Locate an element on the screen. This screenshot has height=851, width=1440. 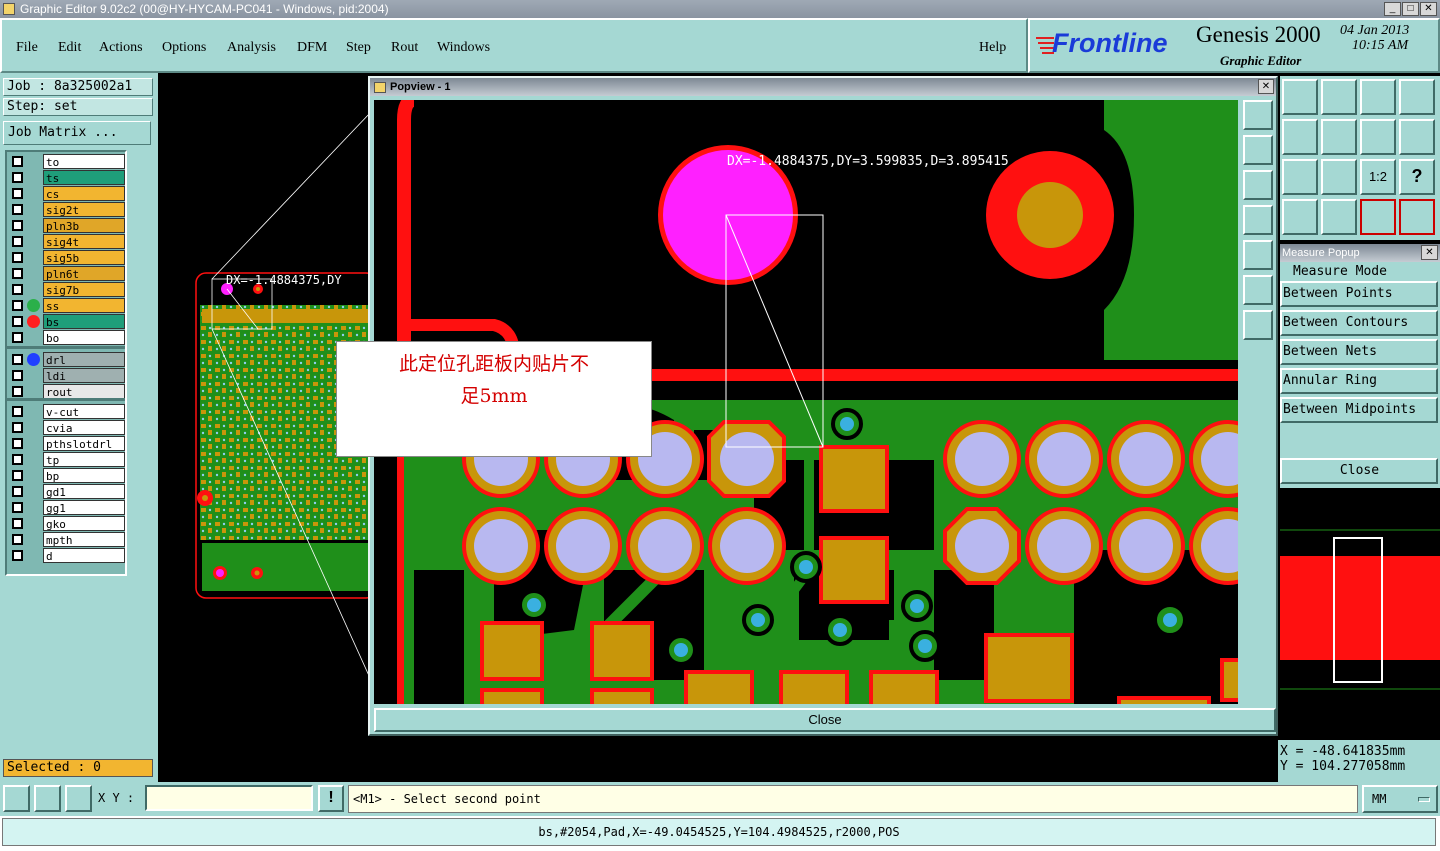
layer-name: ss is located at coordinates (84, 305).